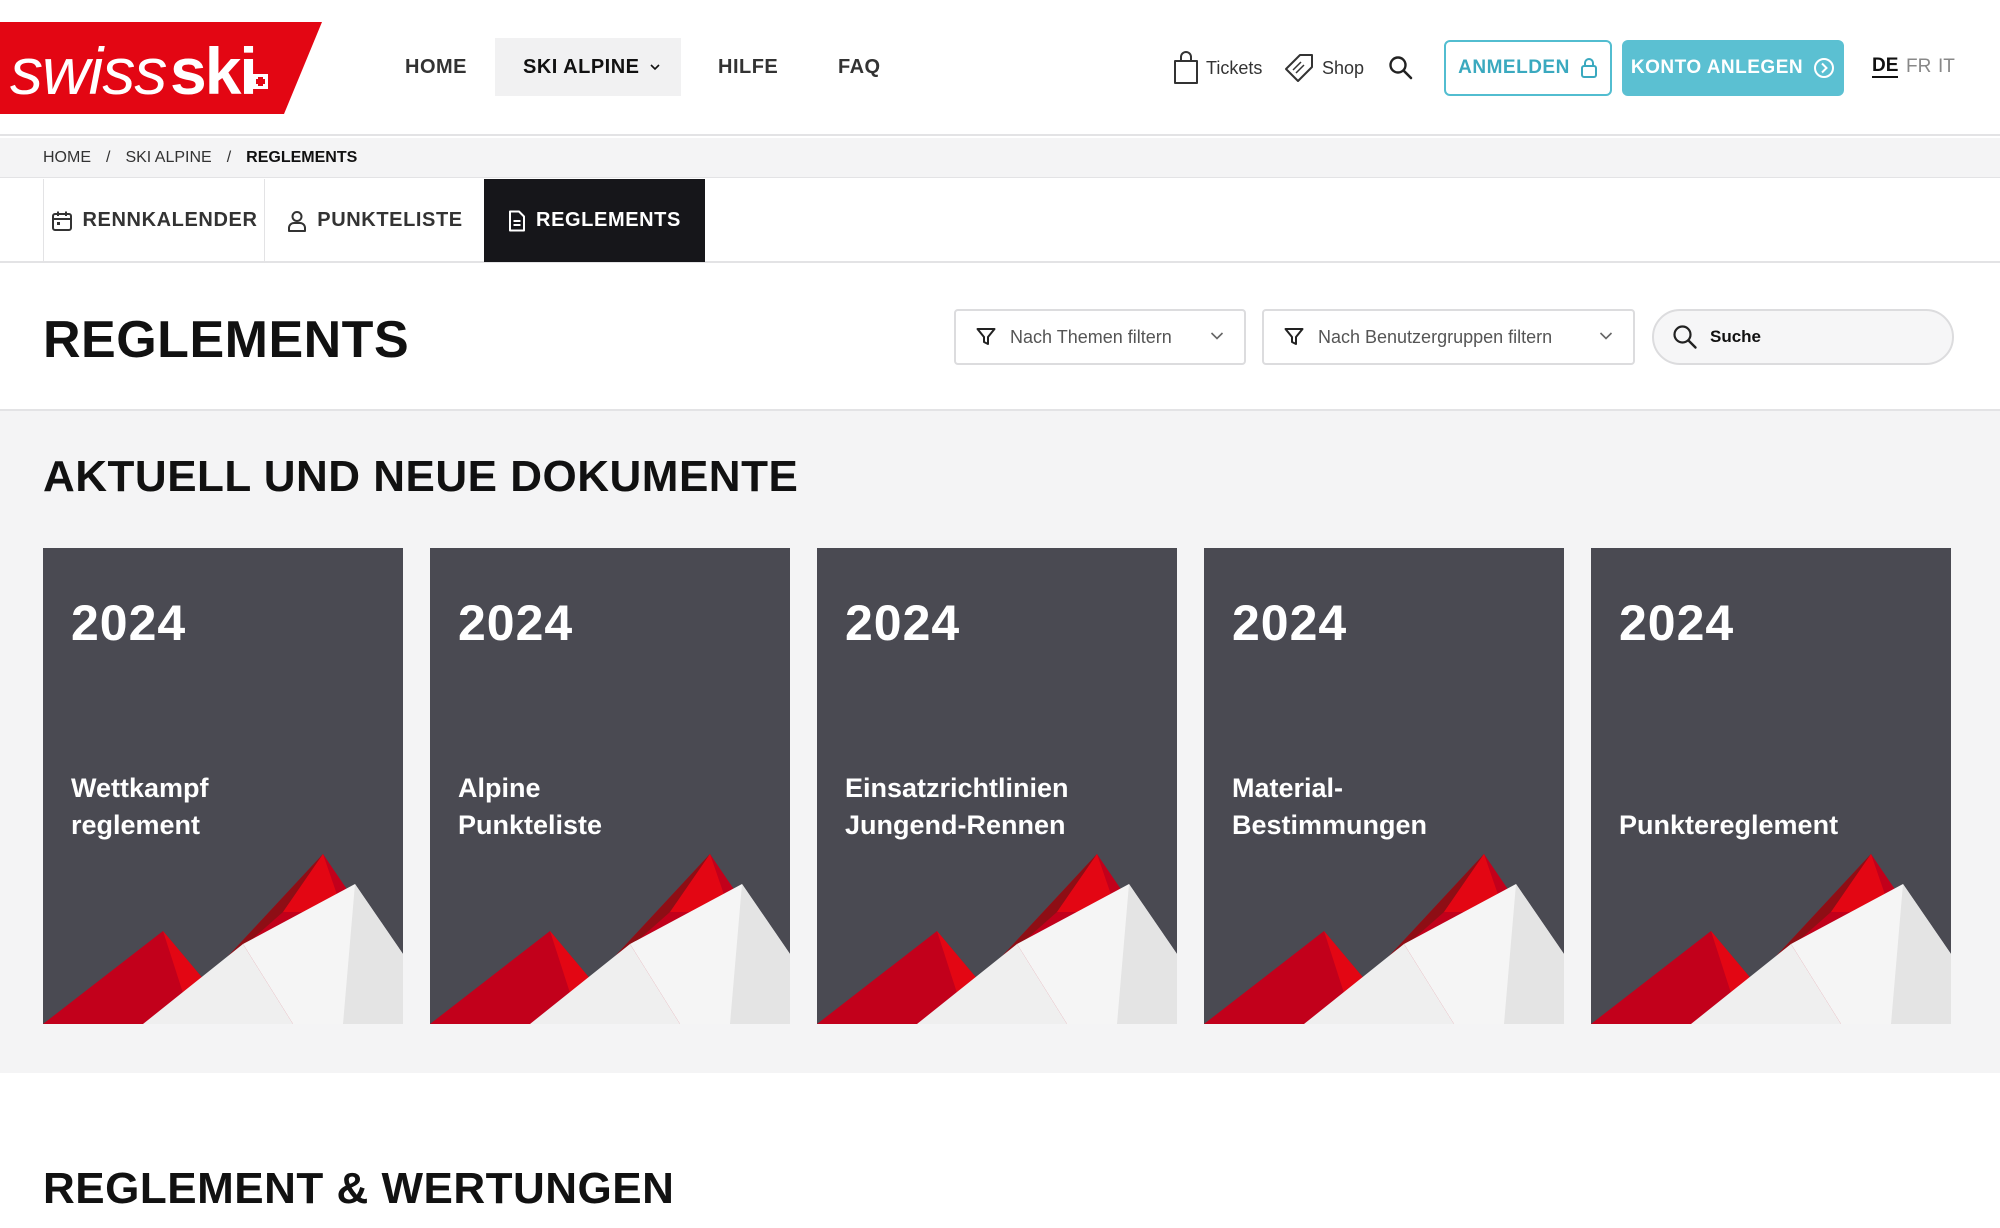 Image resolution: width=2000 pixels, height=1228 pixels. Describe the element at coordinates (517, 220) in the screenshot. I see `document-icon` at that location.